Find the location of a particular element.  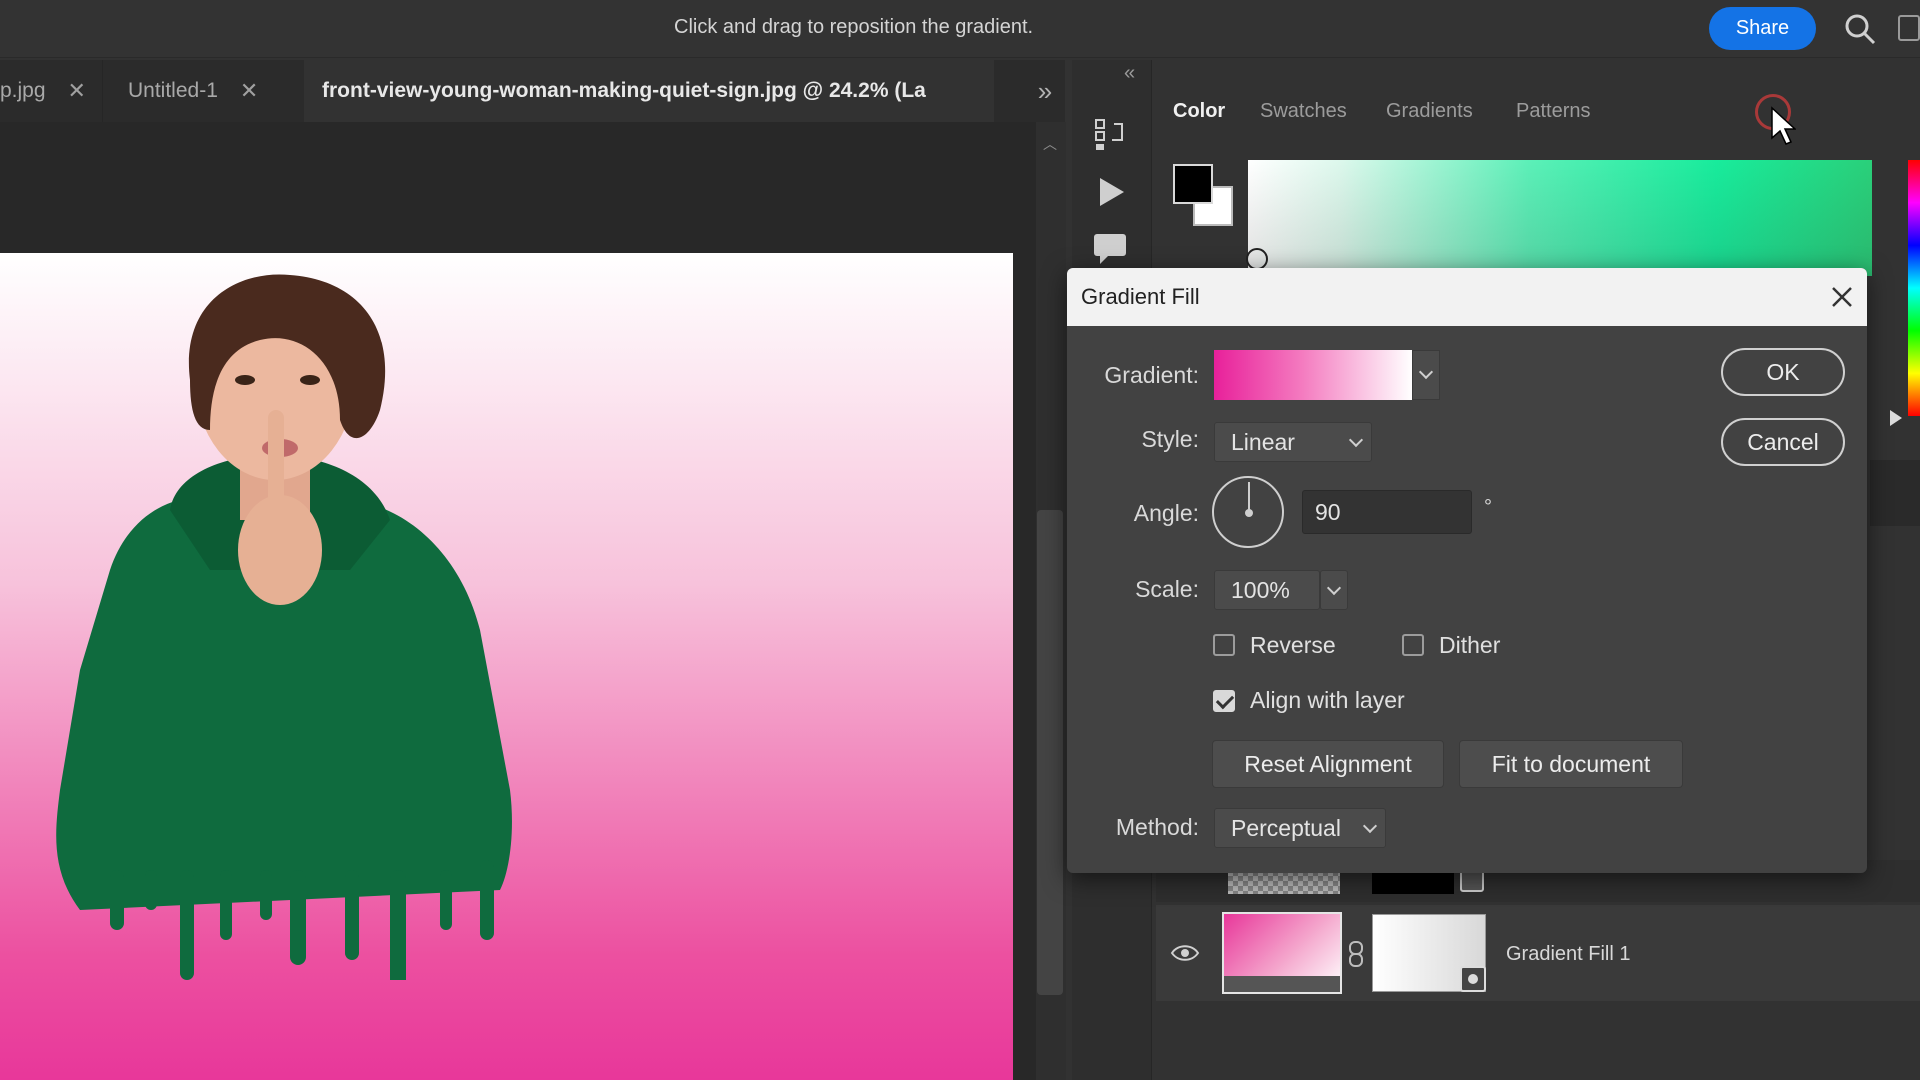

method-select: Perceptual is located at coordinates (1300, 828).